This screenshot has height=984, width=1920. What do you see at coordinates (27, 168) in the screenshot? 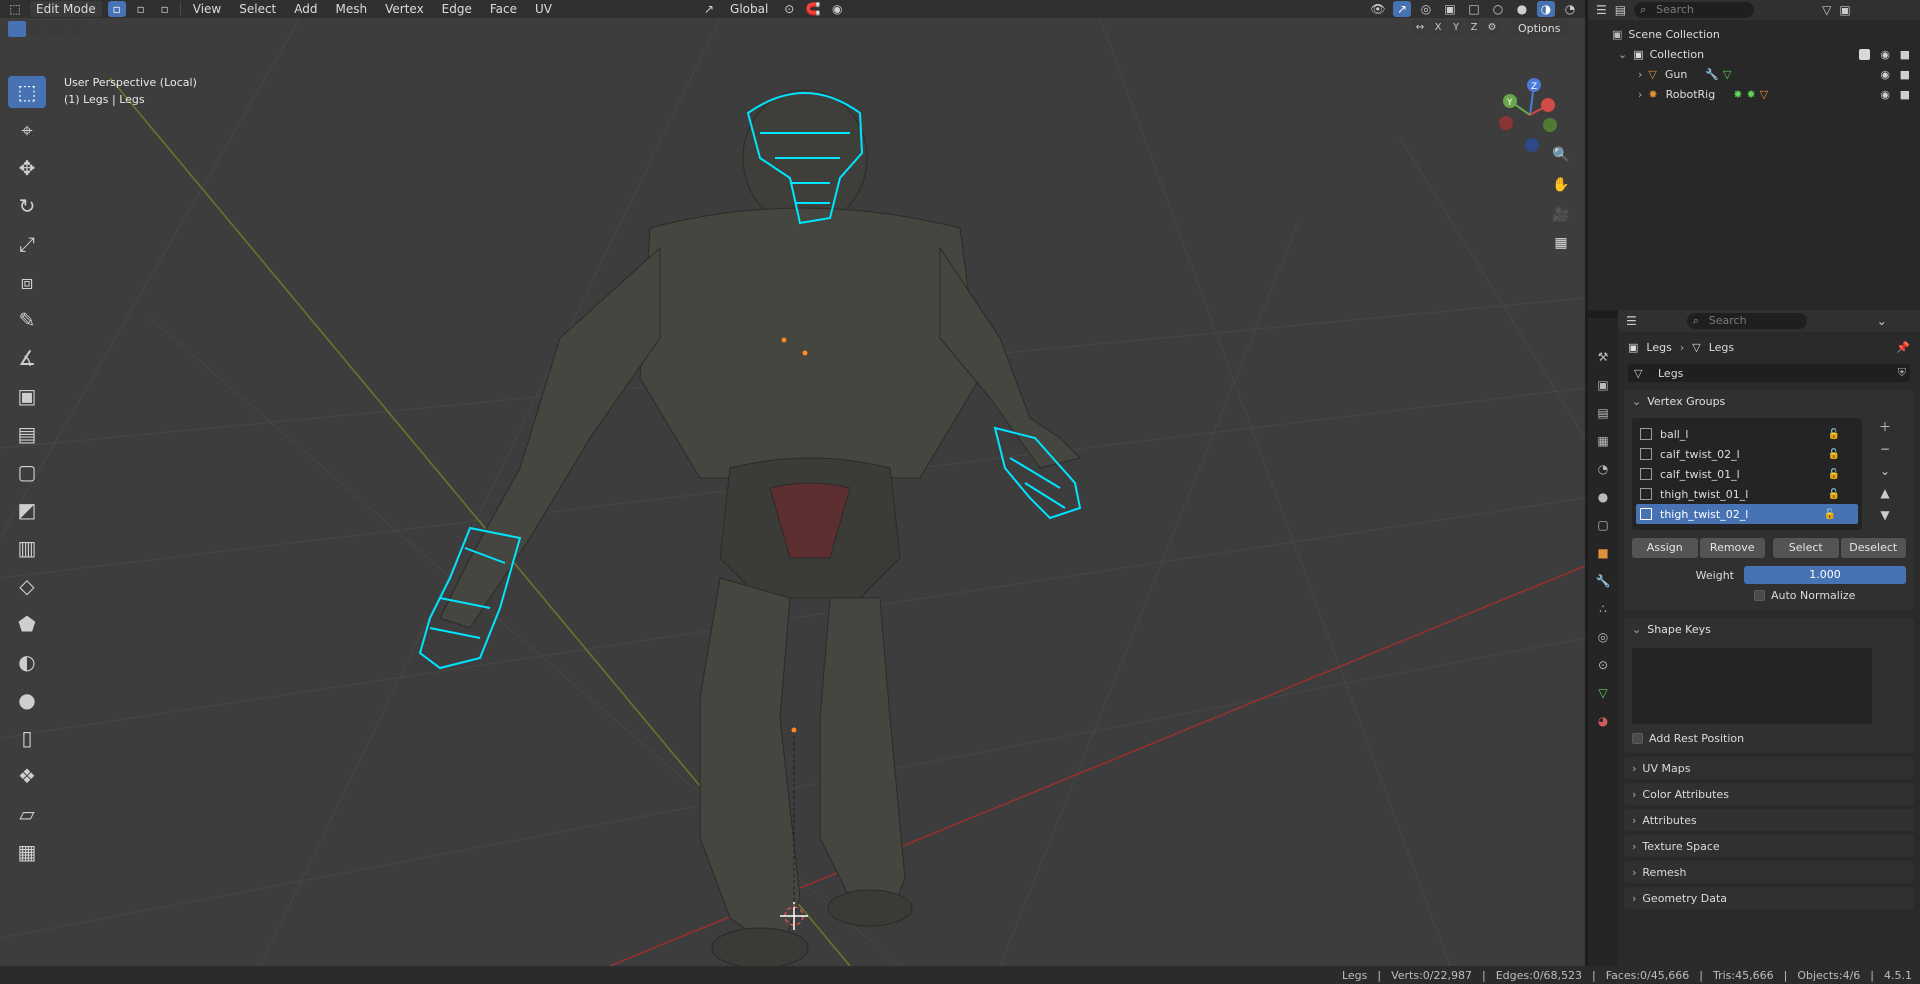
I see `move-tool-icon: ✥` at bounding box center [27, 168].